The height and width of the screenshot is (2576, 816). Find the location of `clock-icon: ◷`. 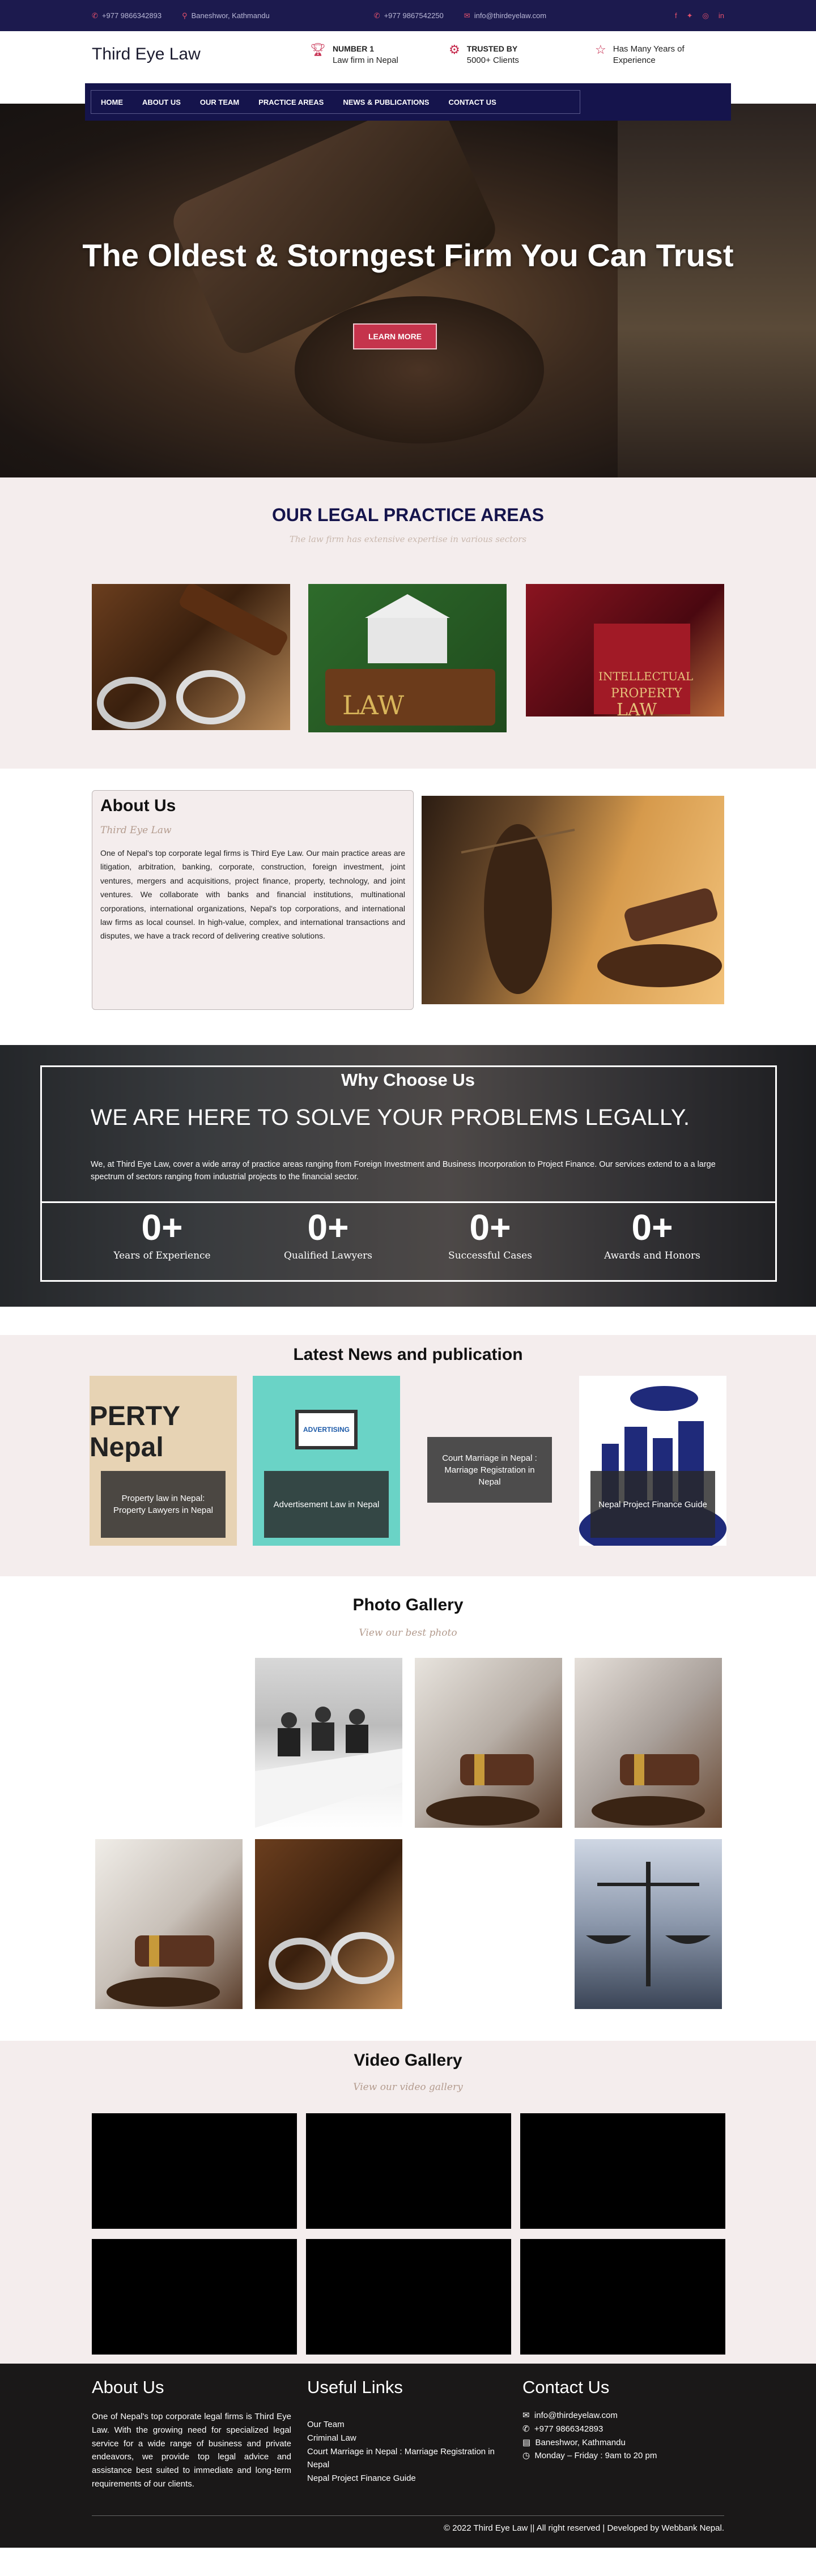

clock-icon: ◷ is located at coordinates (526, 2456).